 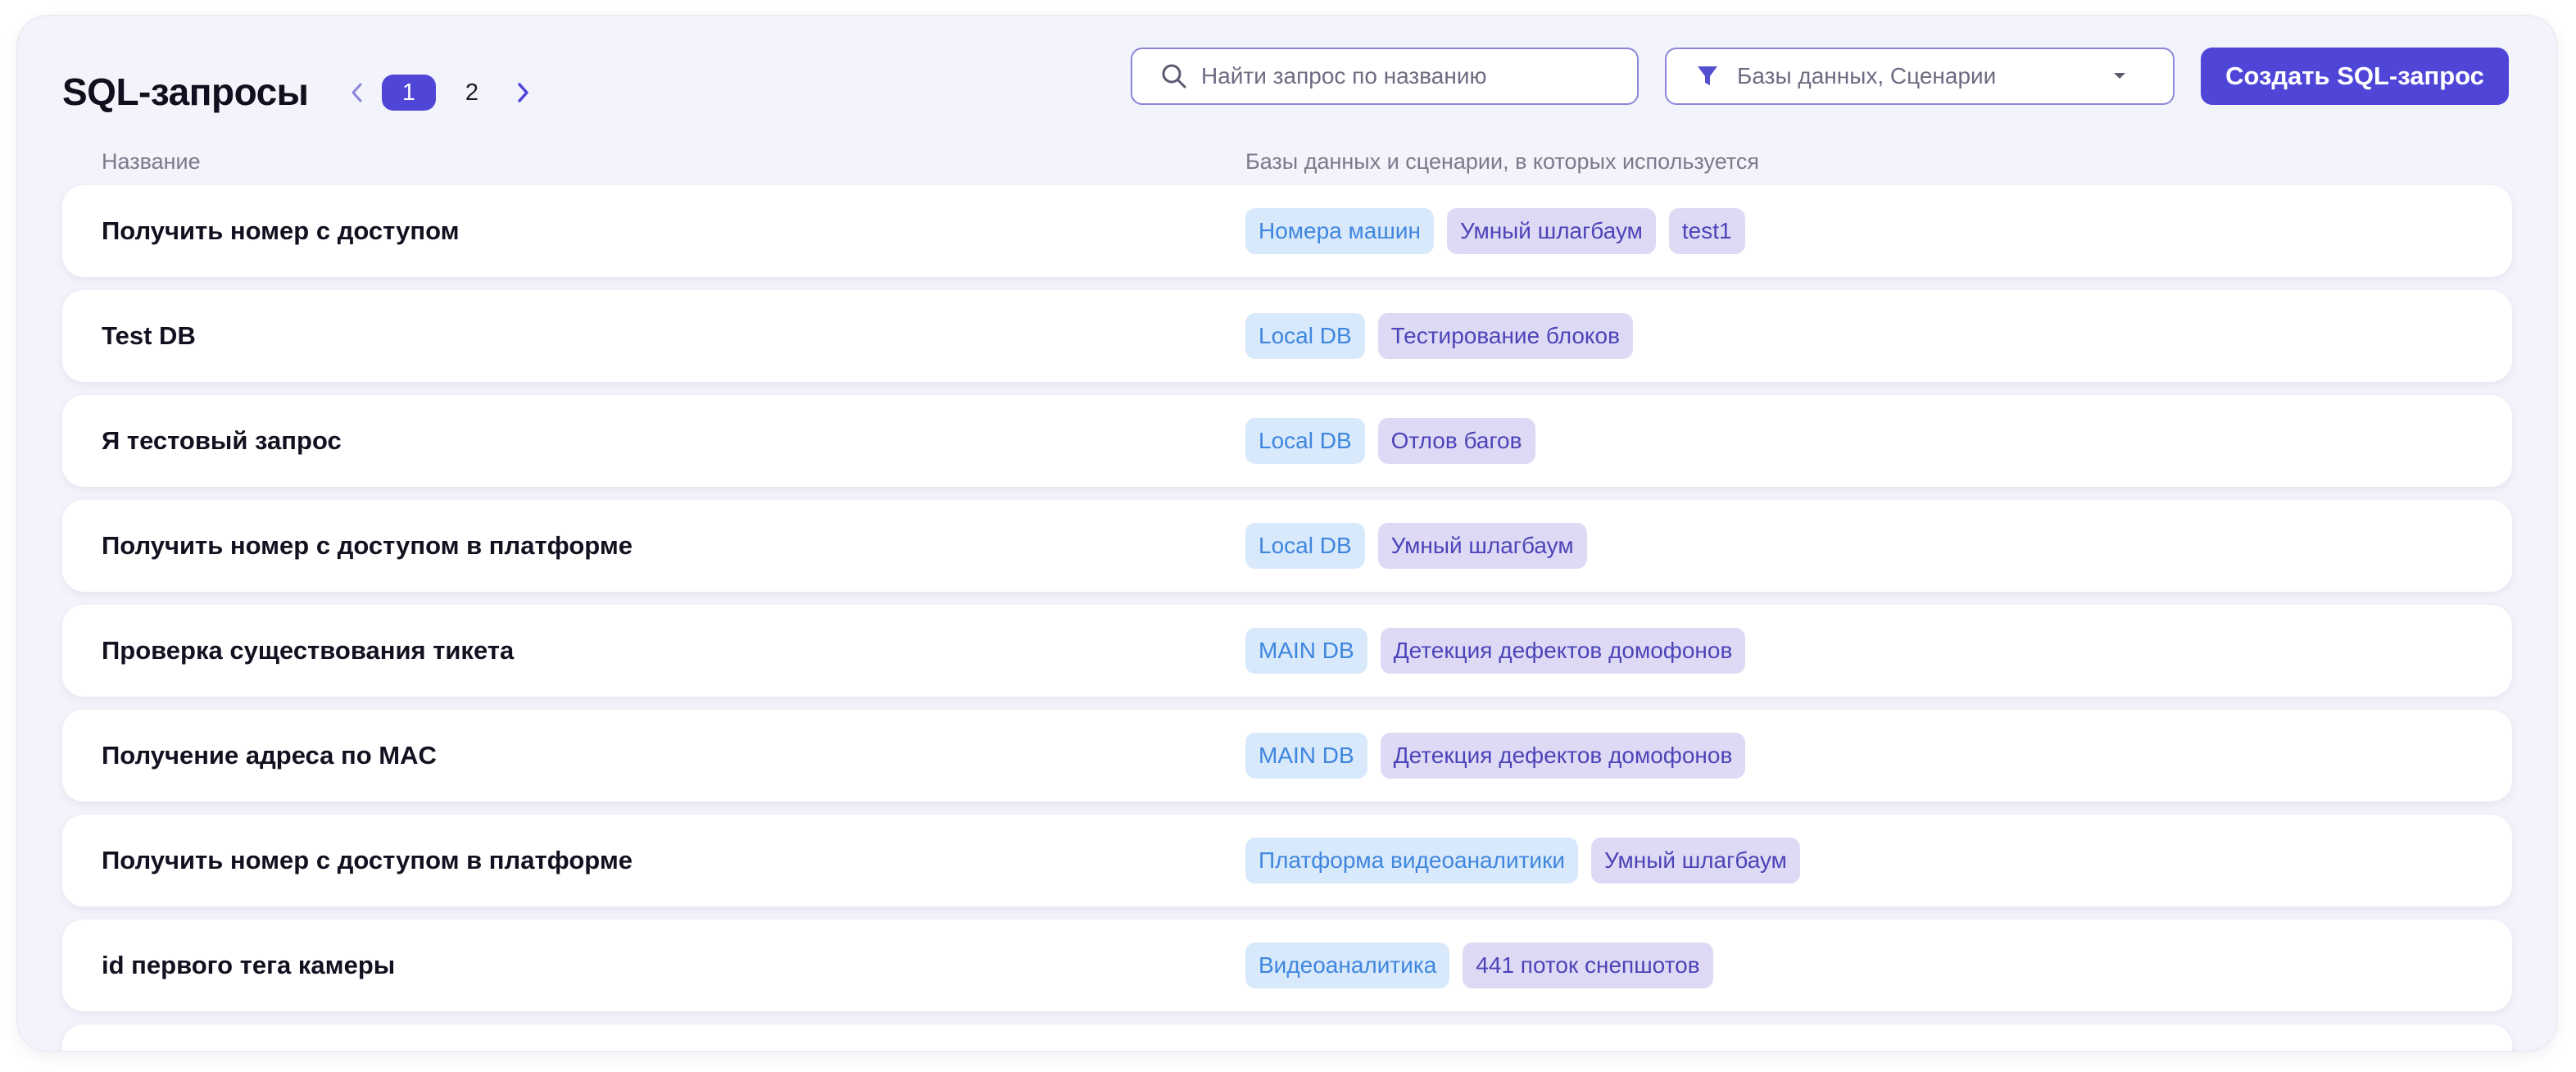 I want to click on query-name: Получить номер с доступом, so click(x=281, y=230).